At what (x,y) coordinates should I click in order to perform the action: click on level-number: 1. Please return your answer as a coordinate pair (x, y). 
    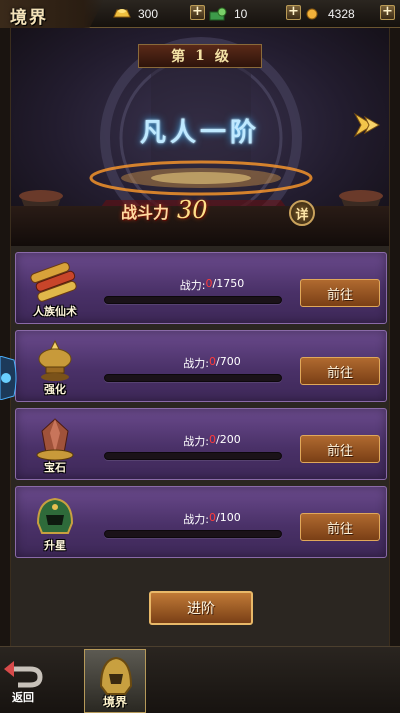
    Looking at the image, I should click on (200, 56).